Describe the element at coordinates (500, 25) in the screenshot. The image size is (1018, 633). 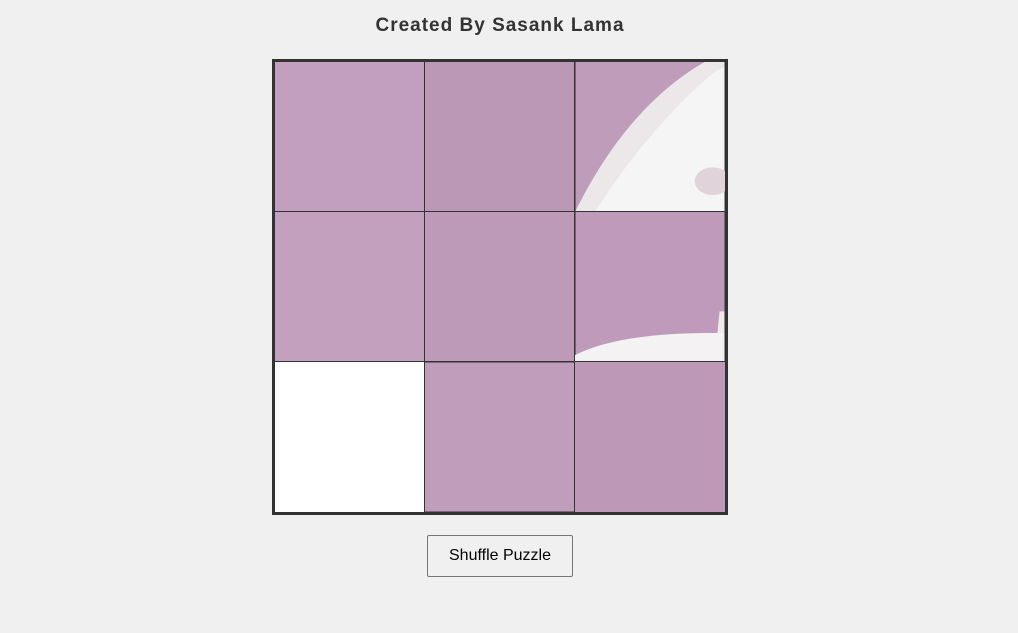
I see `page-title: Created By Sasank Lama` at that location.